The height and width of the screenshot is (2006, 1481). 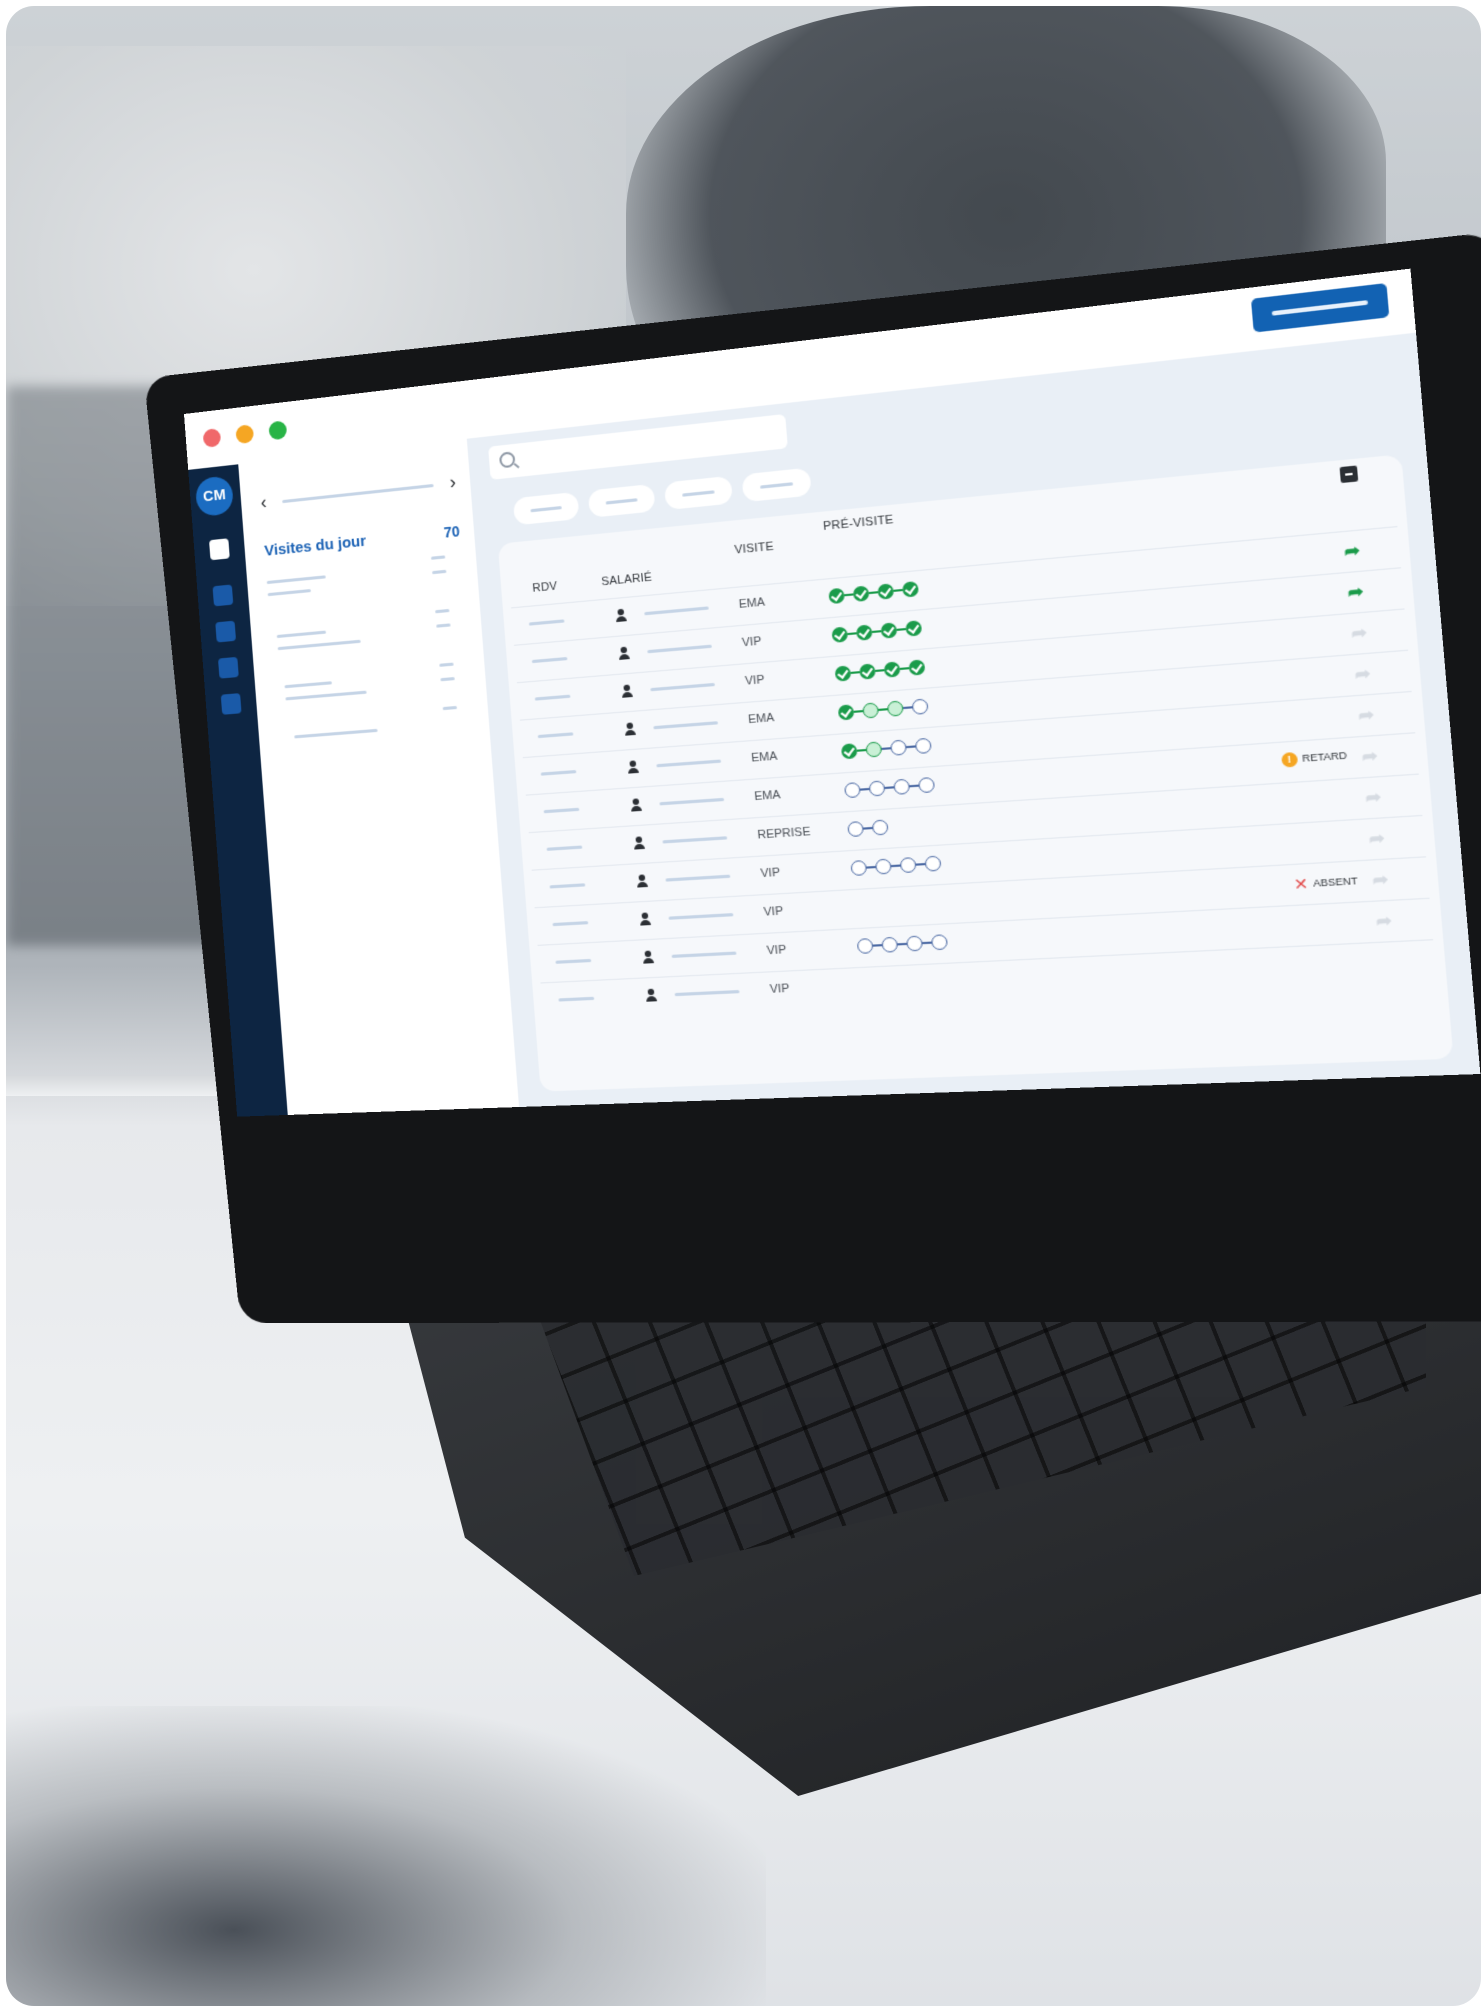 What do you see at coordinates (245, 434) in the screenshot?
I see `minimize-window-dot` at bounding box center [245, 434].